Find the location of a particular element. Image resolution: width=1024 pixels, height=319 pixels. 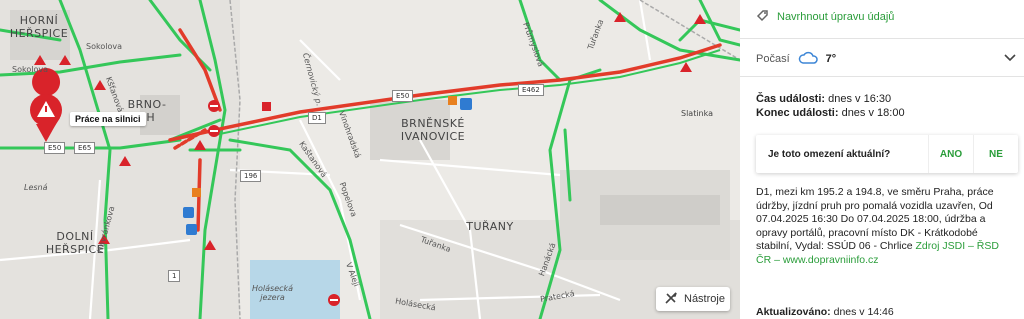

validity-question-box: Je toto omezení aktuální? ANO NE is located at coordinates (887, 154).